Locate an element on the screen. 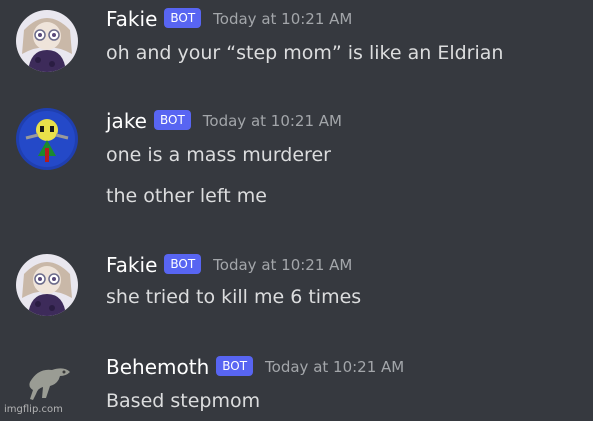 The image size is (593, 421). username: Behemoth is located at coordinates (157, 367).